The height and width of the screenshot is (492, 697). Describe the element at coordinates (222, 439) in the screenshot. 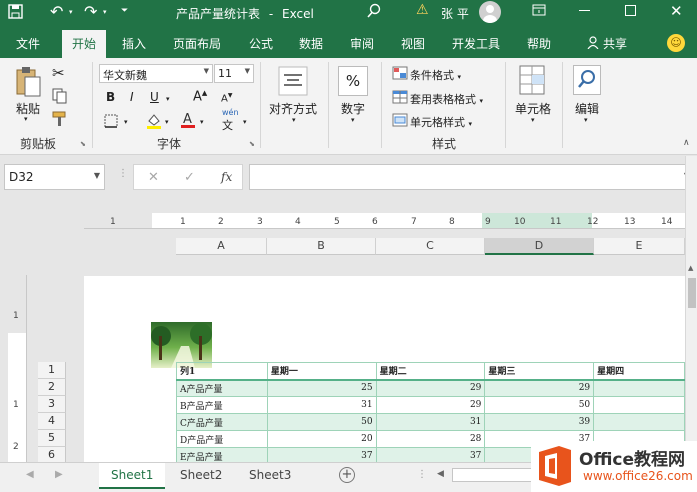

I see `table-cell: D产品产量` at that location.